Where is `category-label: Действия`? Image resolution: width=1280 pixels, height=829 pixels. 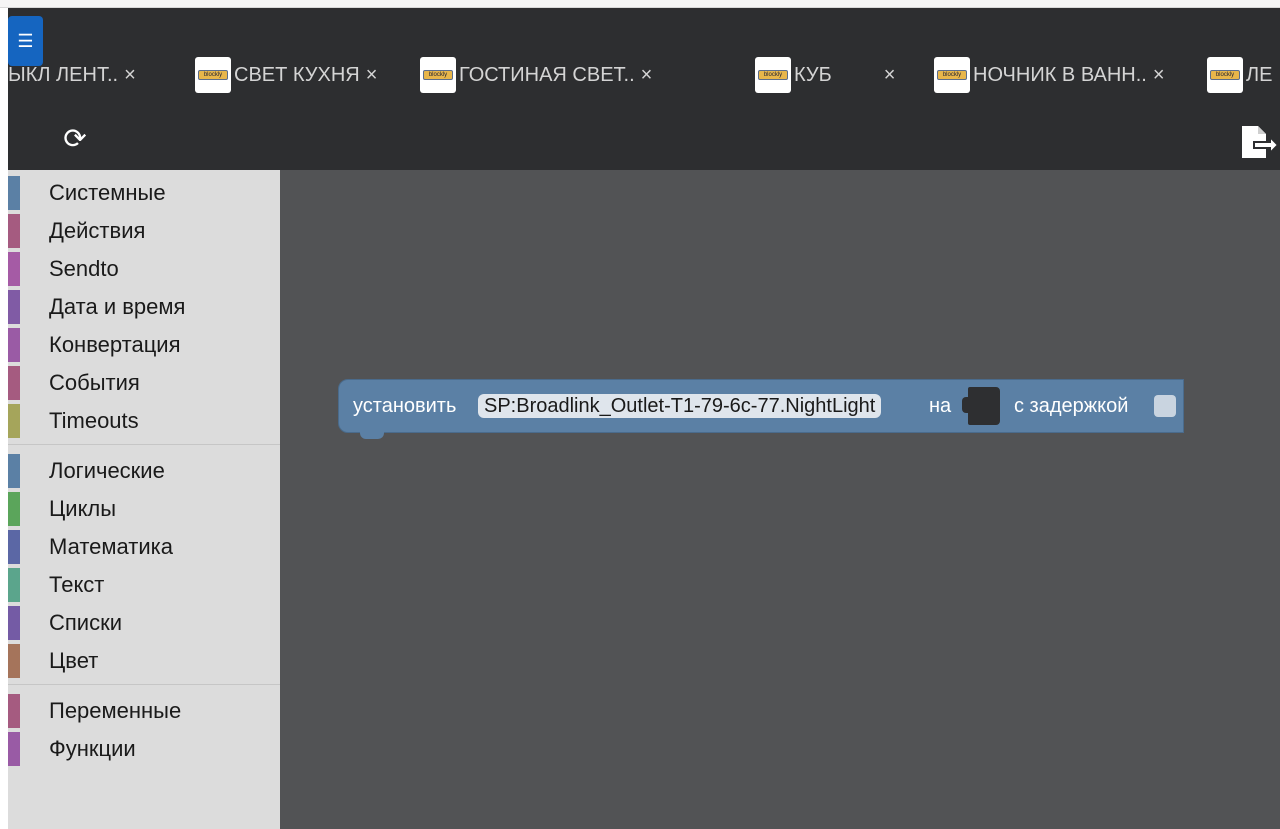 category-label: Действия is located at coordinates (97, 230).